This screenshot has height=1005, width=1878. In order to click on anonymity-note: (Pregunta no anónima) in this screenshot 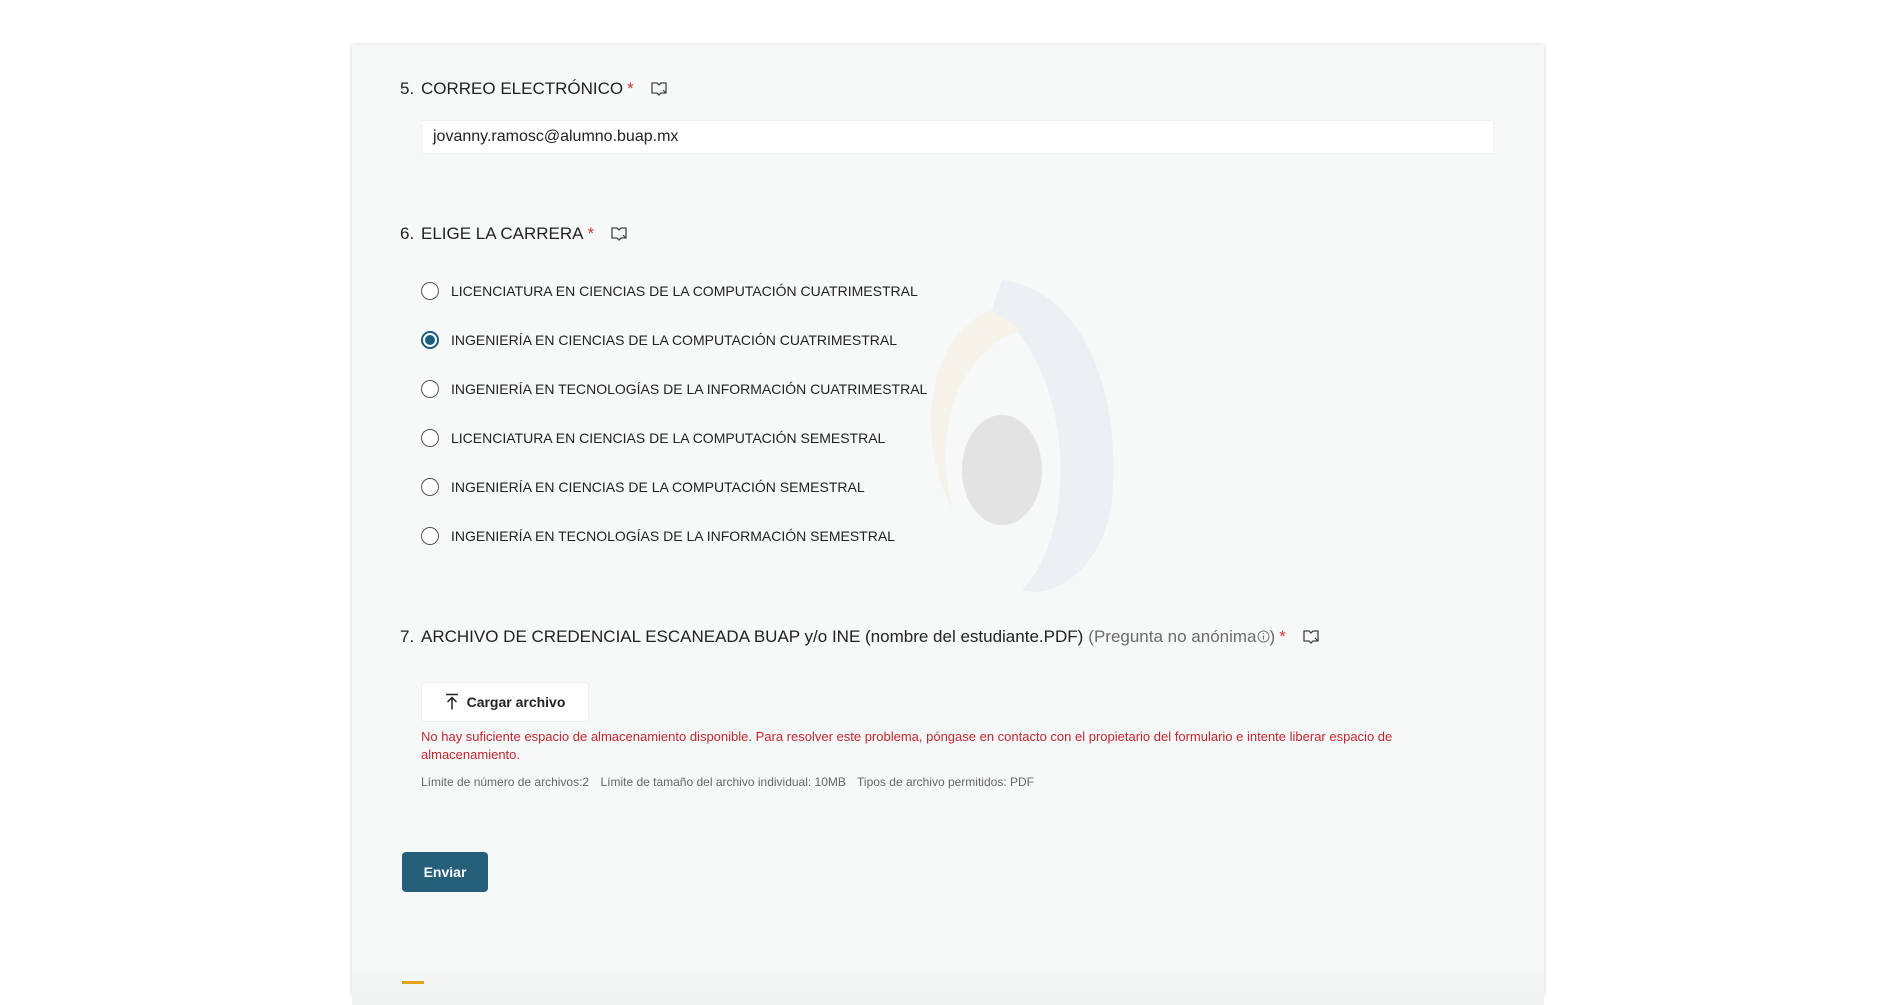, I will do `click(1181, 637)`.